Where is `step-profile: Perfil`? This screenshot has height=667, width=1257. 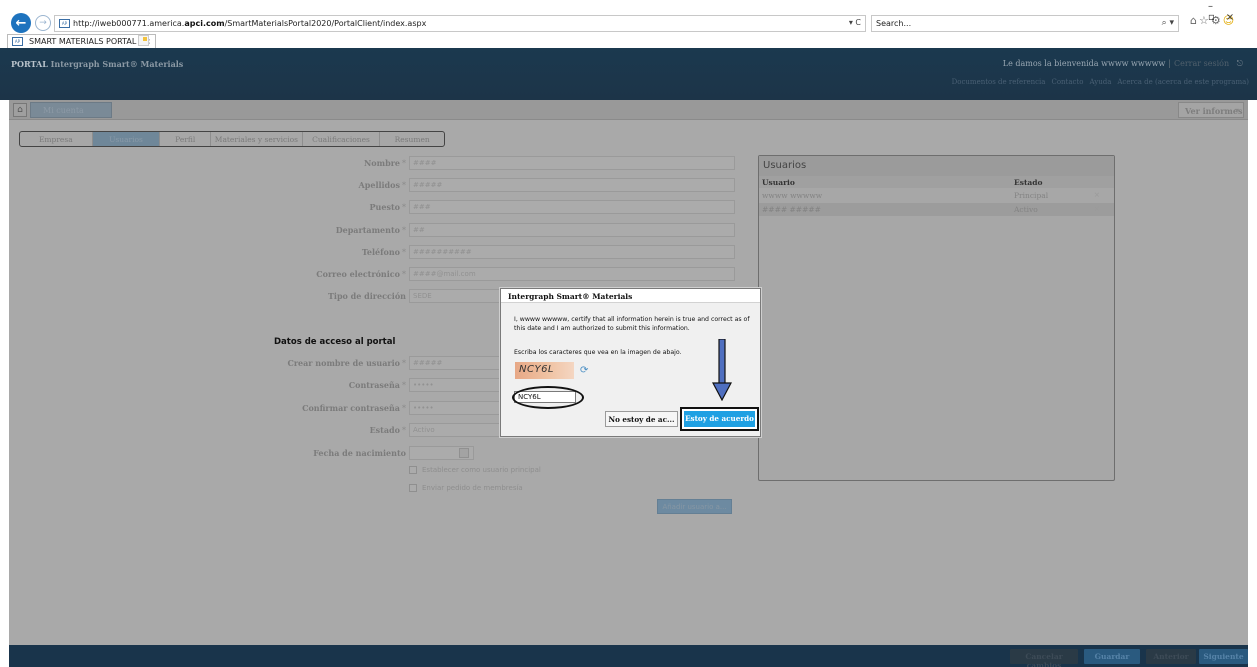
step-profile: Perfil is located at coordinates (186, 139).